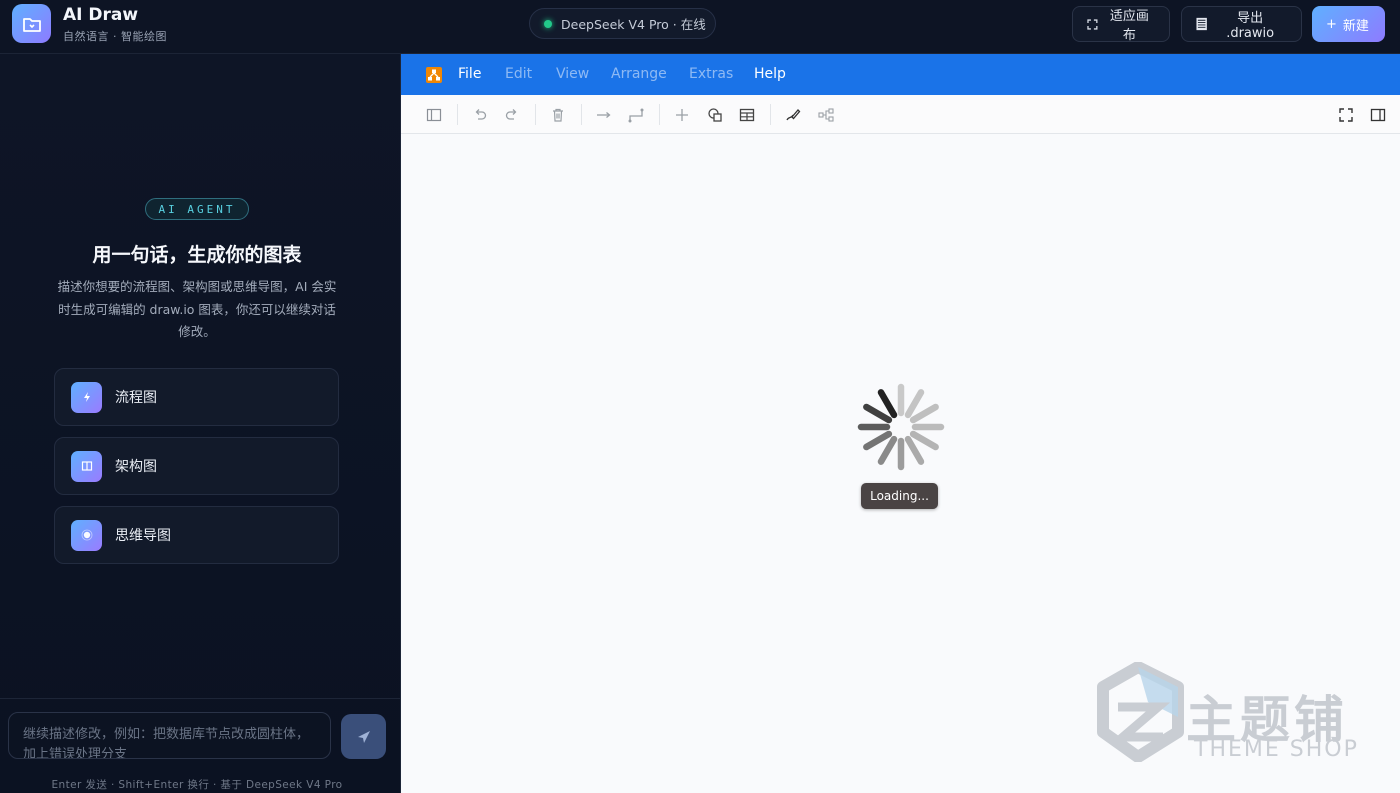 Image resolution: width=1400 pixels, height=793 pixels. I want to click on drawio-logo-icon, so click(434, 75).